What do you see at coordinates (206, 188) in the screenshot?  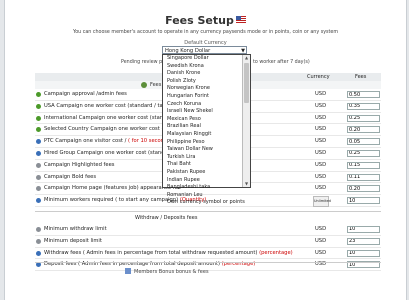 I see `dropdown-option: Bangladeshi taka` at bounding box center [206, 188].